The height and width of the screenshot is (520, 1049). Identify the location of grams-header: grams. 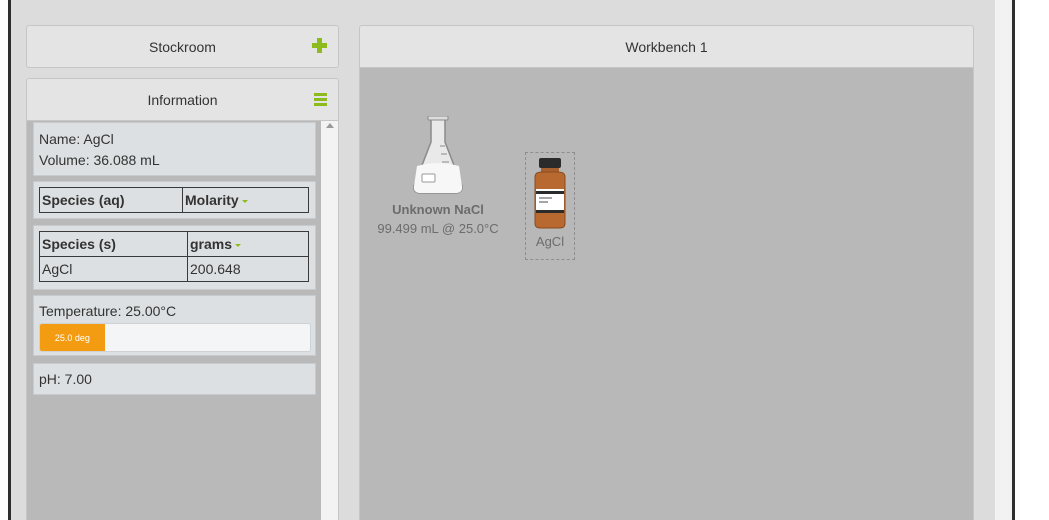
(248, 244).